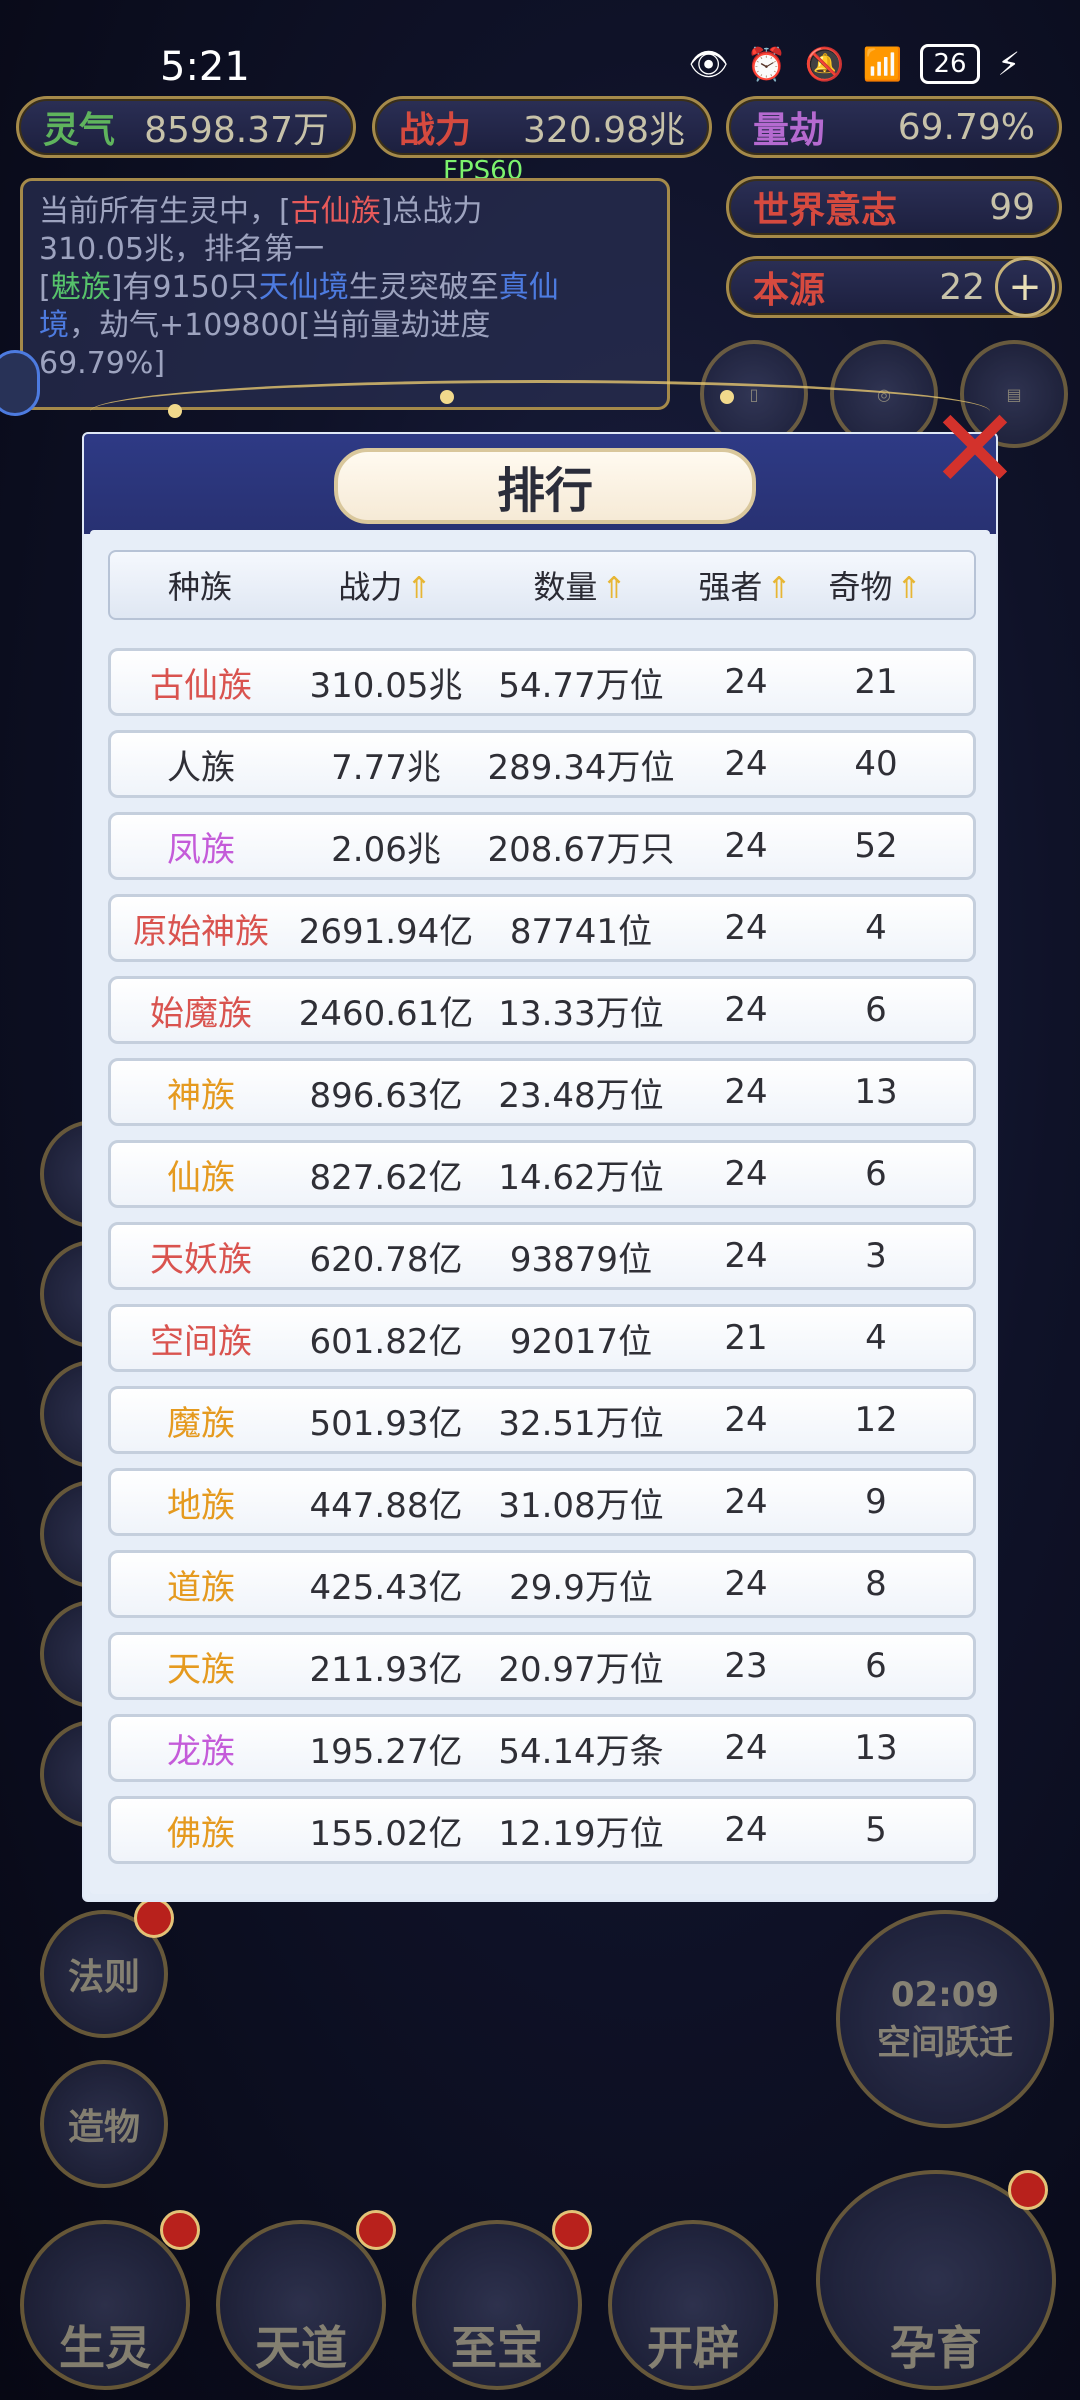  I want to click on row-count: 29.9万位, so click(581, 1587).